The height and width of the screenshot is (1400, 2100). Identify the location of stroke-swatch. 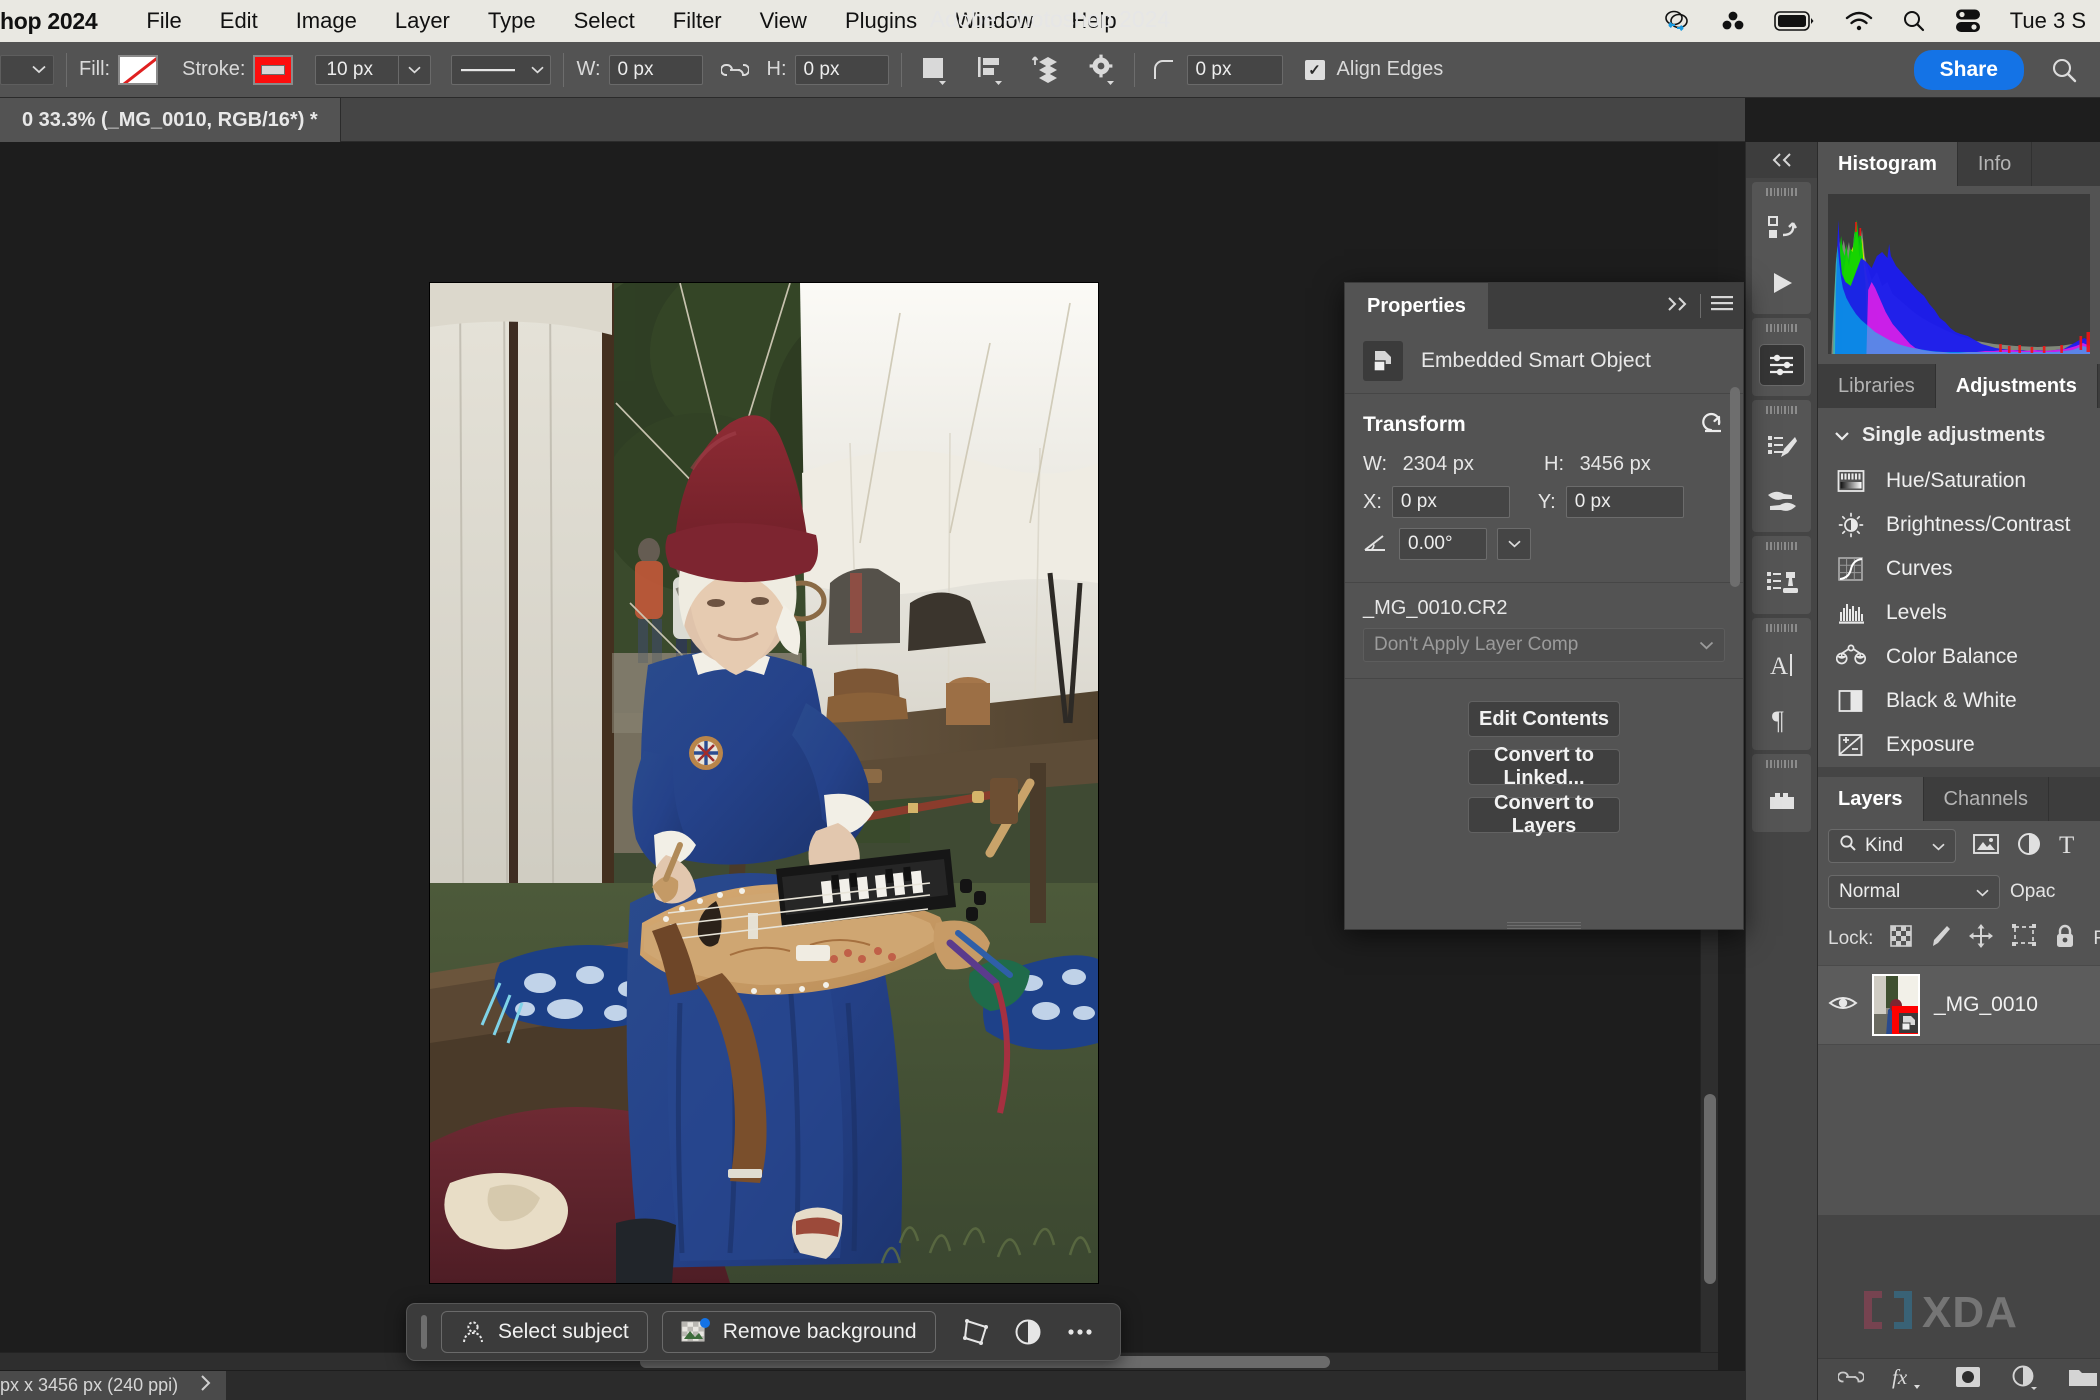
(273, 69).